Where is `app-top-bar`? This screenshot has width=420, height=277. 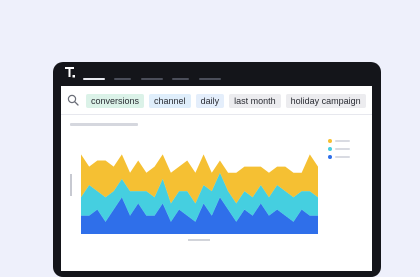 app-top-bar is located at coordinates (217, 74).